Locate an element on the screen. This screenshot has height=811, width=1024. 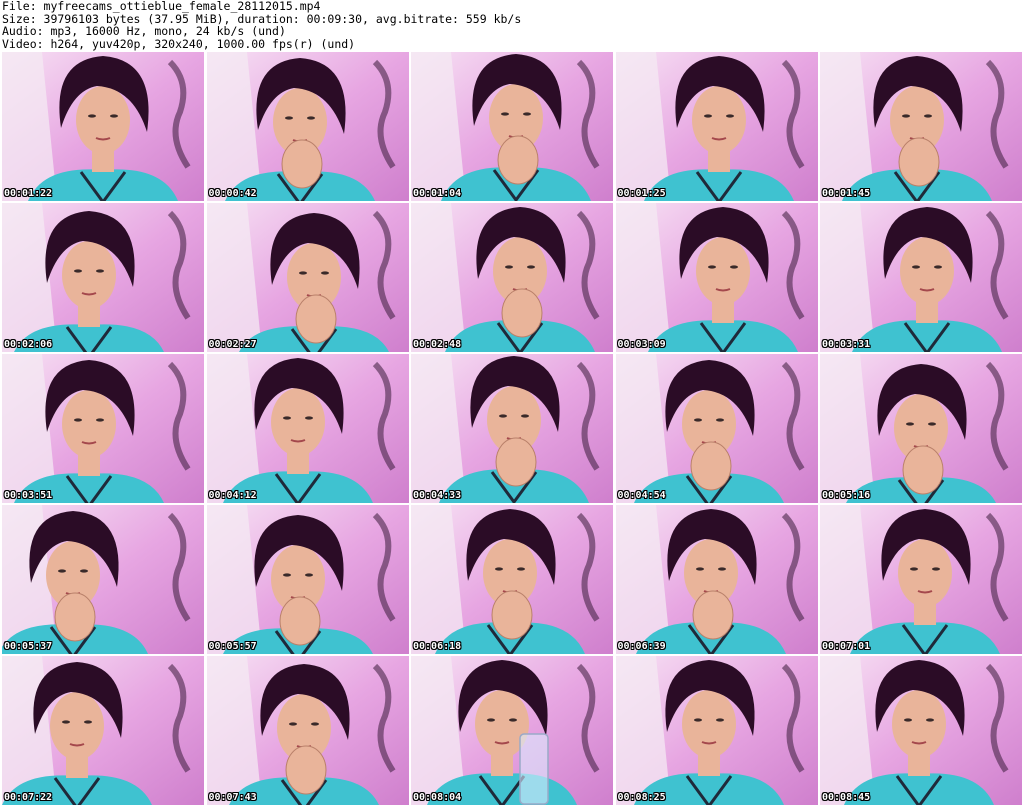
frame-timestamp: 00:00:42 is located at coordinates (232, 193).